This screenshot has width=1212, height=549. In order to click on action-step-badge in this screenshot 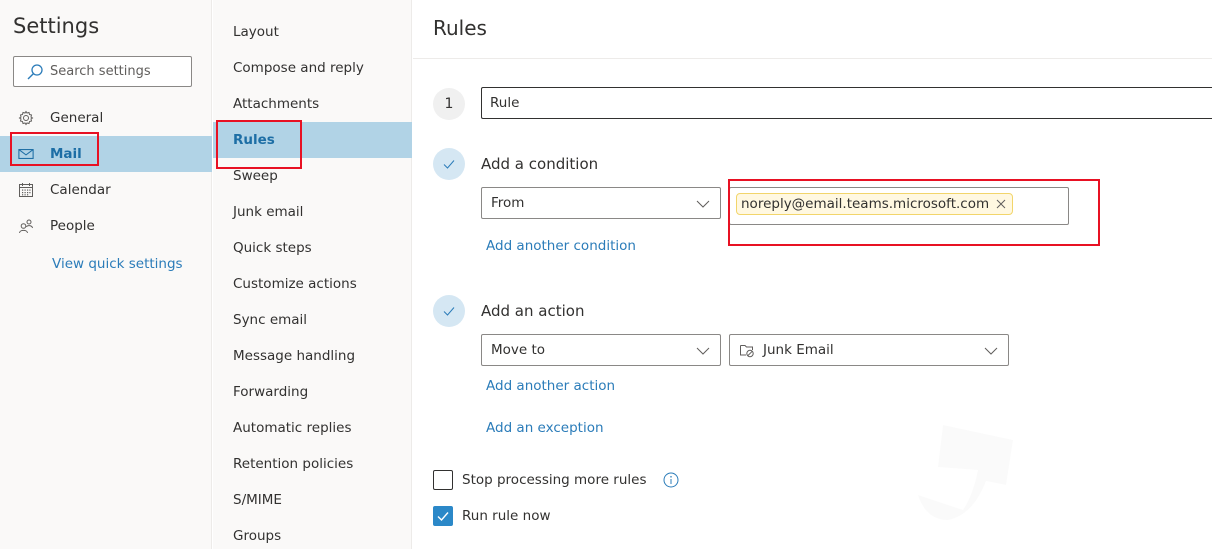, I will do `click(449, 311)`.